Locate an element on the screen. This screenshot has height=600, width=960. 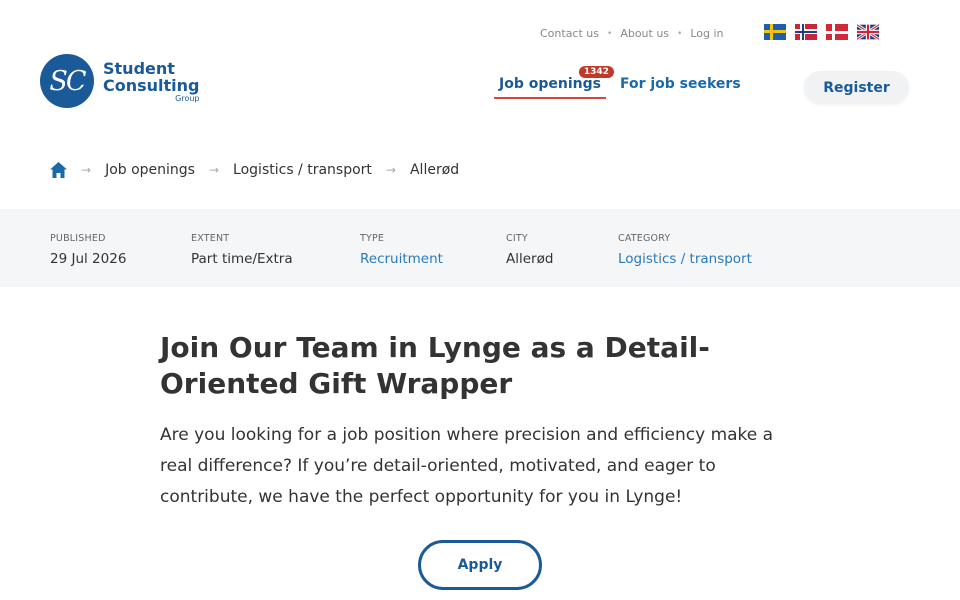
meta-label: EXTENT is located at coordinates (210, 238).